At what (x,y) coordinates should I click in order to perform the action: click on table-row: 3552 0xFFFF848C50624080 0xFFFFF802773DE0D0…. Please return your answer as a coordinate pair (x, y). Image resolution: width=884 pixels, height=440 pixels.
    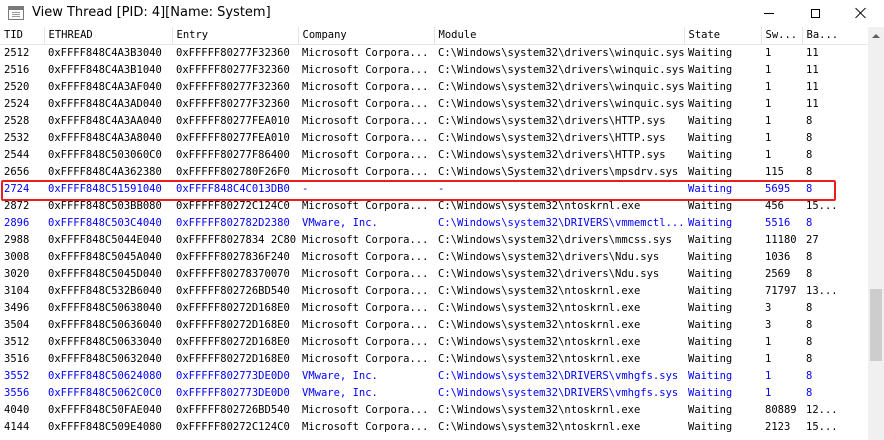
    Looking at the image, I should click on (434, 376).